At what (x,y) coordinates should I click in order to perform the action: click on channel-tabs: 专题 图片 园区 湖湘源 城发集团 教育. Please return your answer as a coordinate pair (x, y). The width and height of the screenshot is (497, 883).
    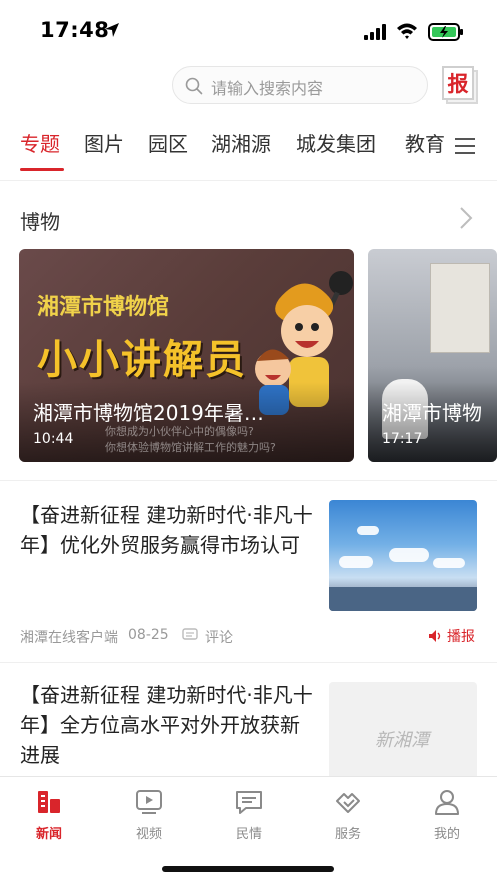
    Looking at the image, I should click on (248, 150).